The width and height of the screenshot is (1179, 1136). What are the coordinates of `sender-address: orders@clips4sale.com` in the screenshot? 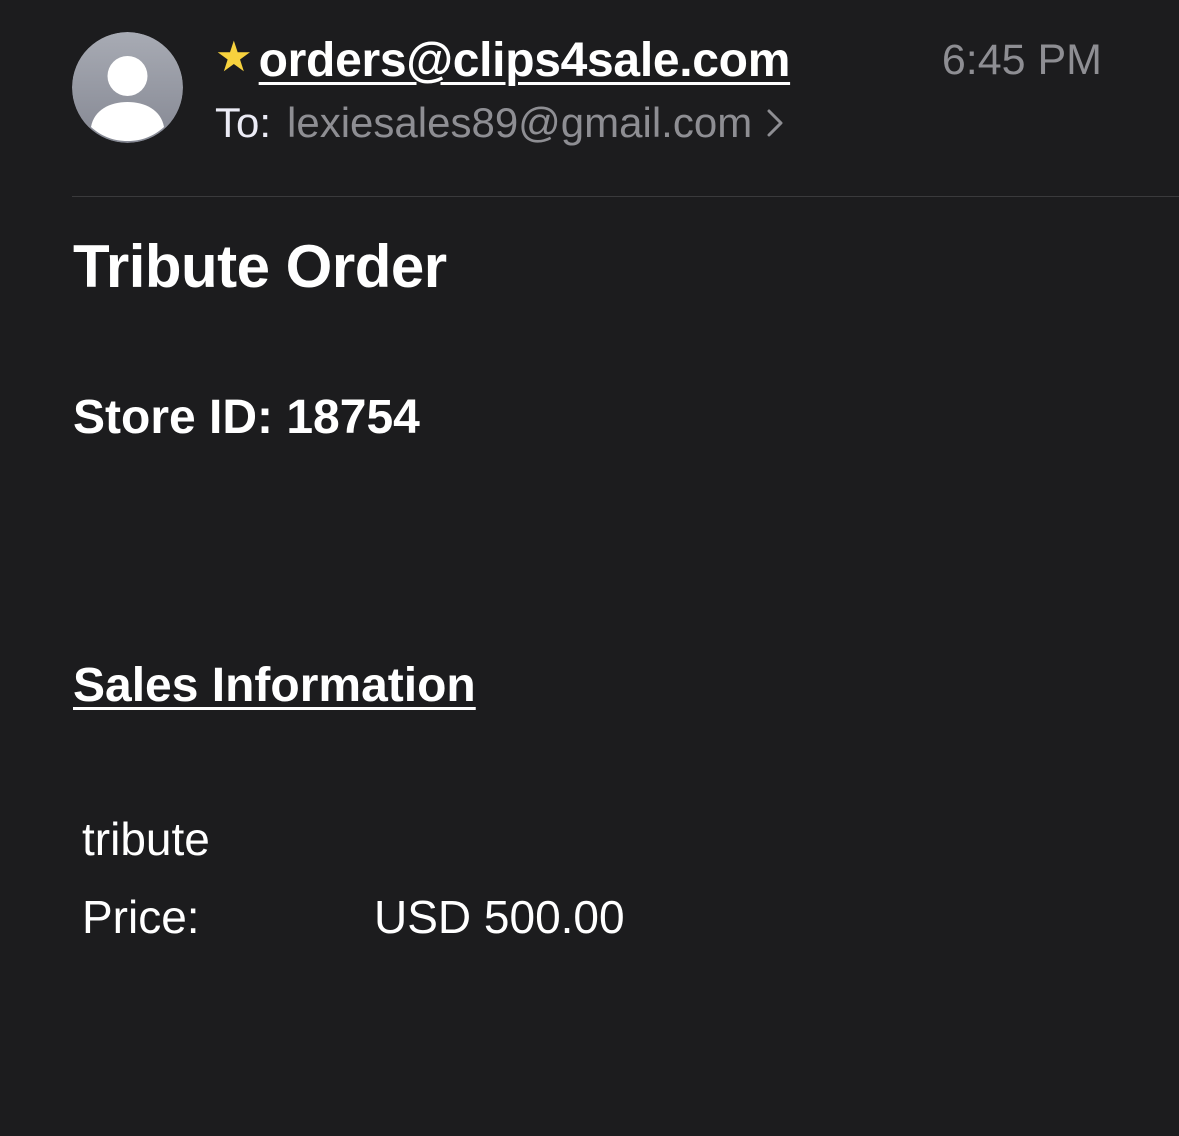 It's located at (525, 60).